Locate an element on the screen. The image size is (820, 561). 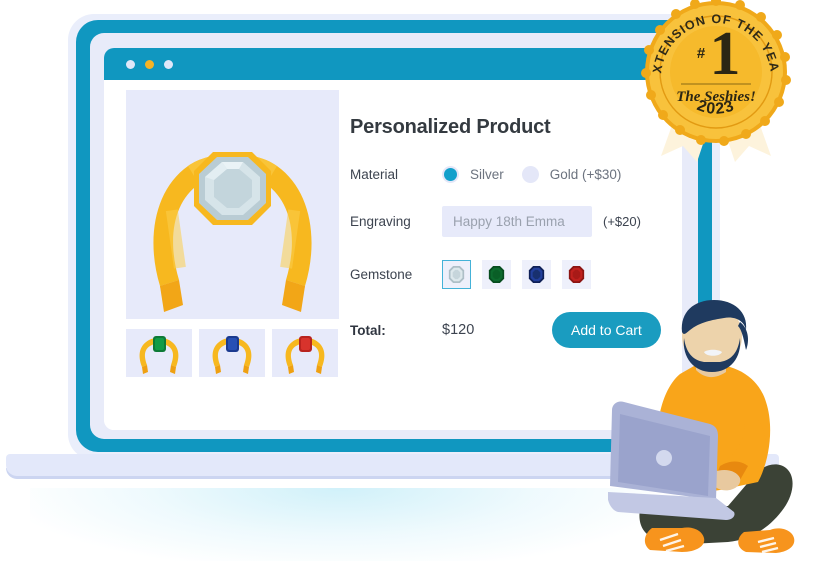
material-radio-group: Silver Gold (+$30) is located at coordinates (540, 174).